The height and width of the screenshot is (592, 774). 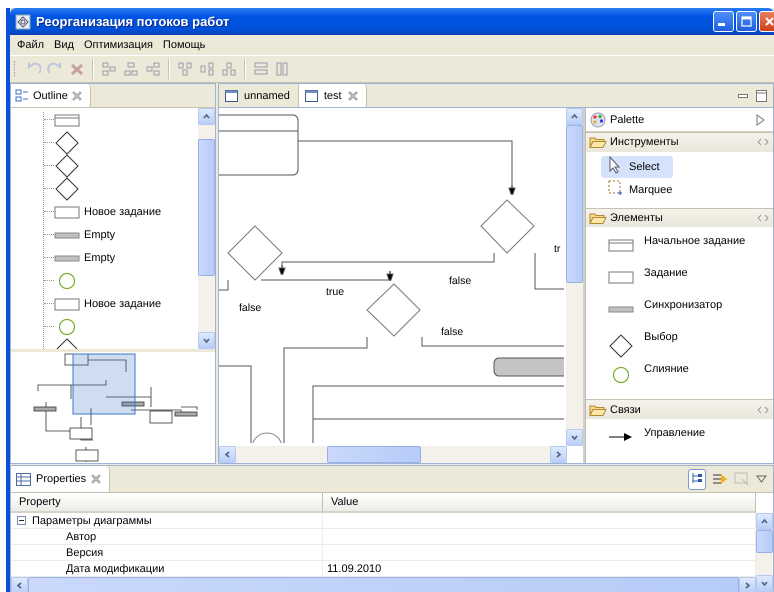 What do you see at coordinates (21, 520) in the screenshot?
I see `collapse-icon` at bounding box center [21, 520].